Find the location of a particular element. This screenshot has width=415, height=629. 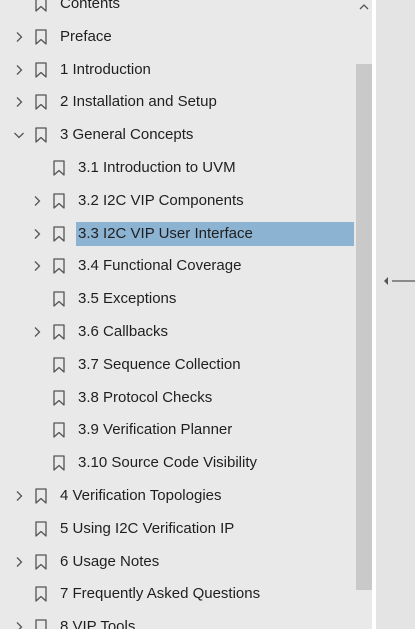

tree-item: 3.4 Functional Coverage is located at coordinates (178, 266).